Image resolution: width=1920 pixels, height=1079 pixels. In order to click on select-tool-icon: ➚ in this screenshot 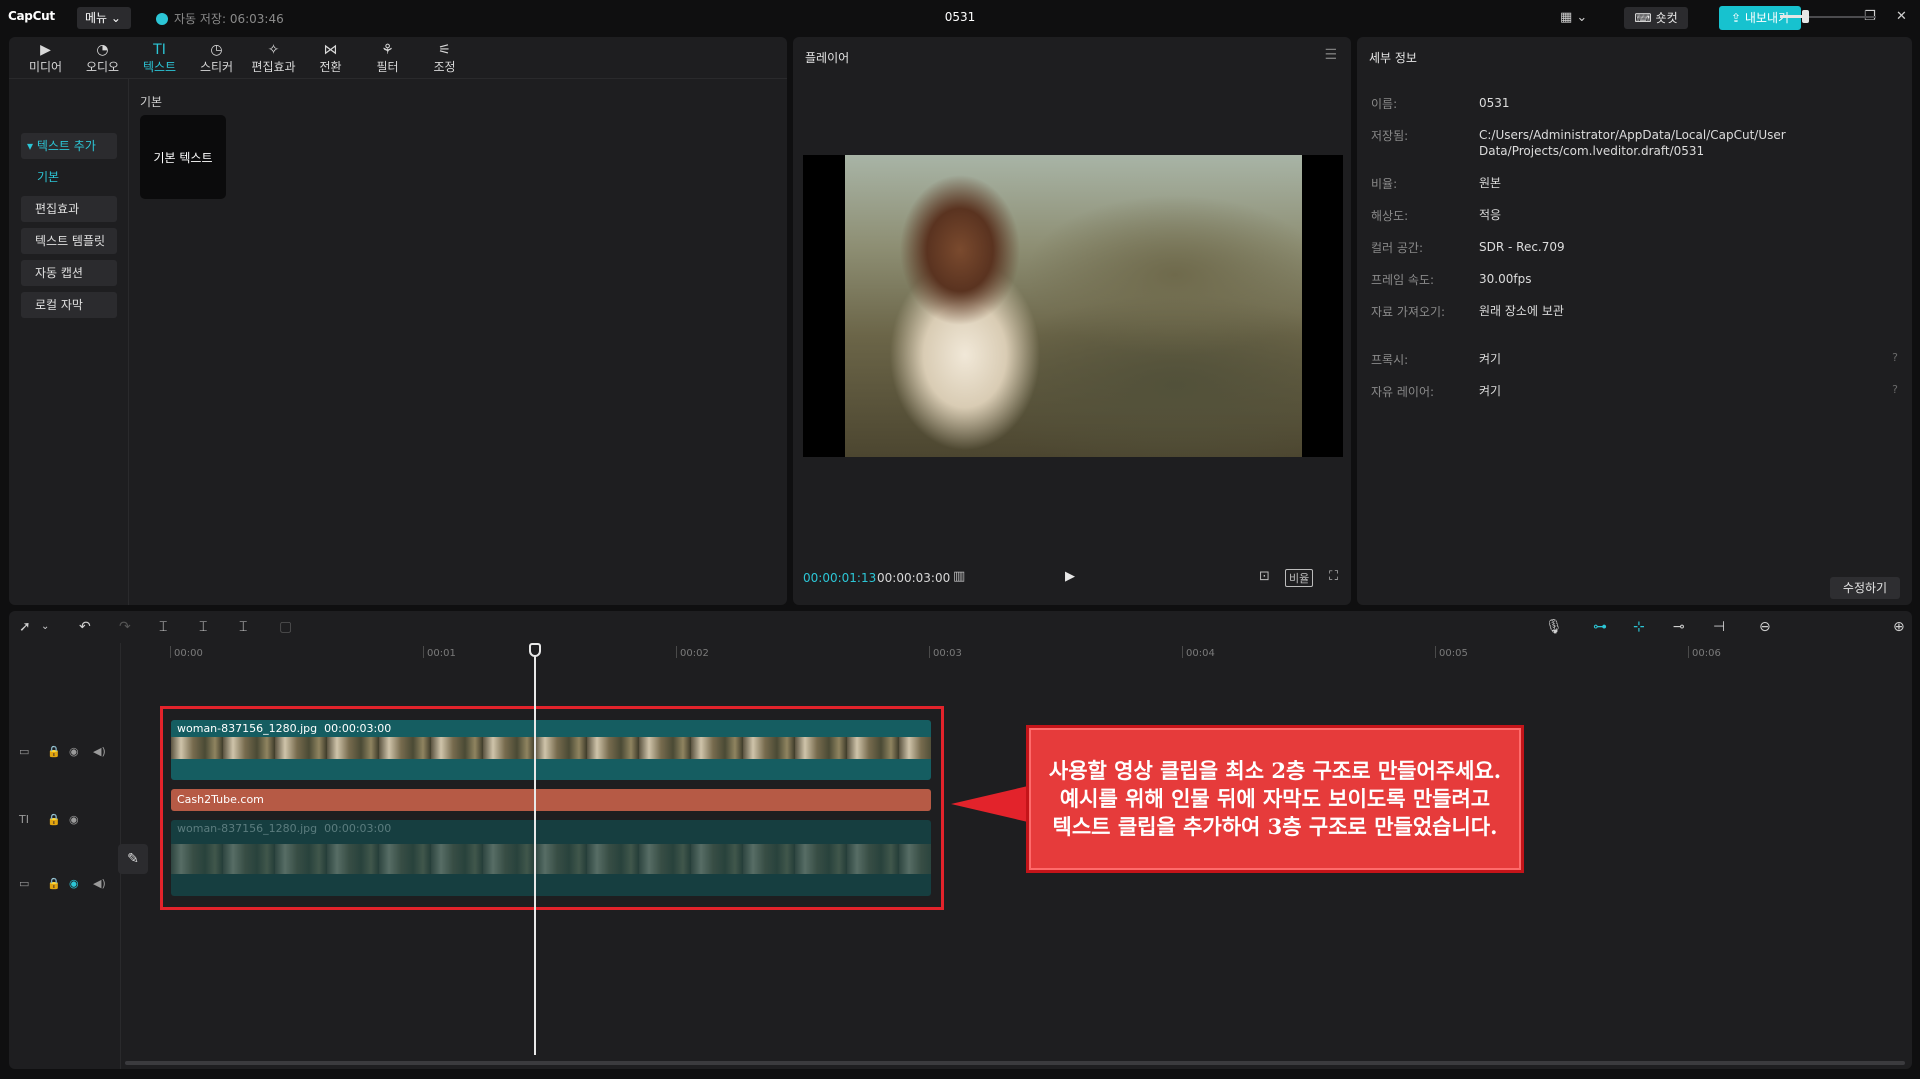, I will do `click(25, 627)`.